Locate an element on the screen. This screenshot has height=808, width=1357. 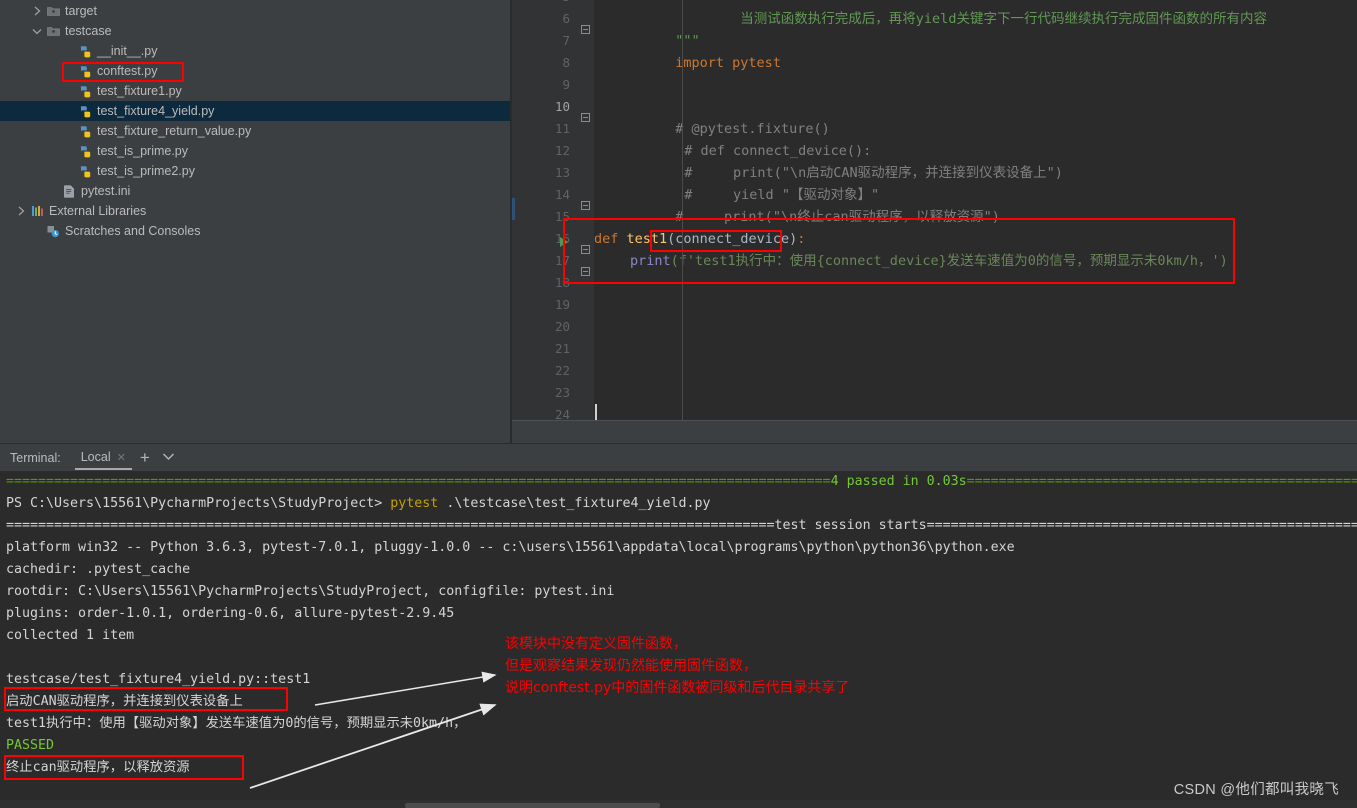
keyword-def: def is located at coordinates (606, 239).